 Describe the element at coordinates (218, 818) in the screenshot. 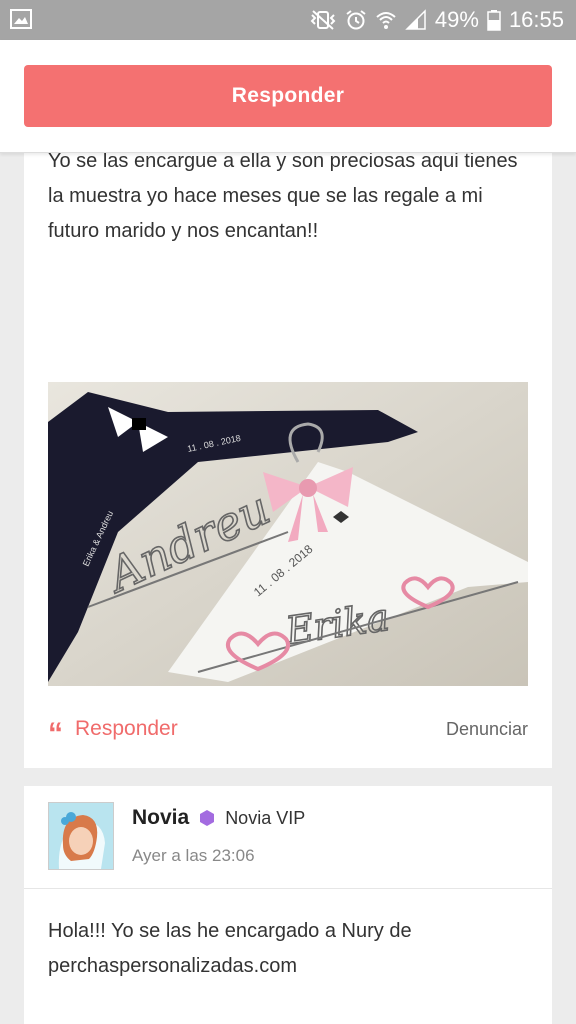

I see `author-line: Novia Novia VIP` at that location.